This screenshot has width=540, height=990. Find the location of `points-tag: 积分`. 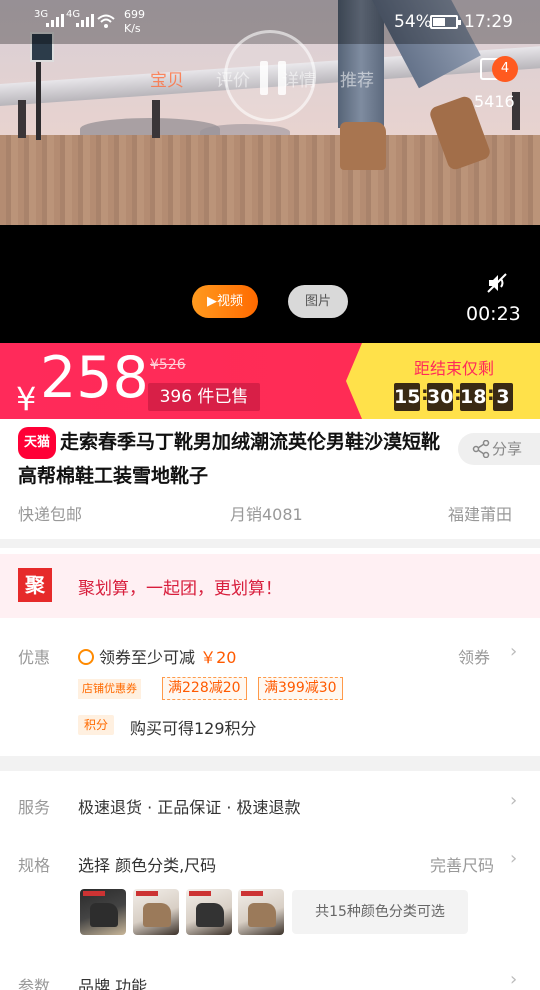

points-tag: 积分 is located at coordinates (96, 725).